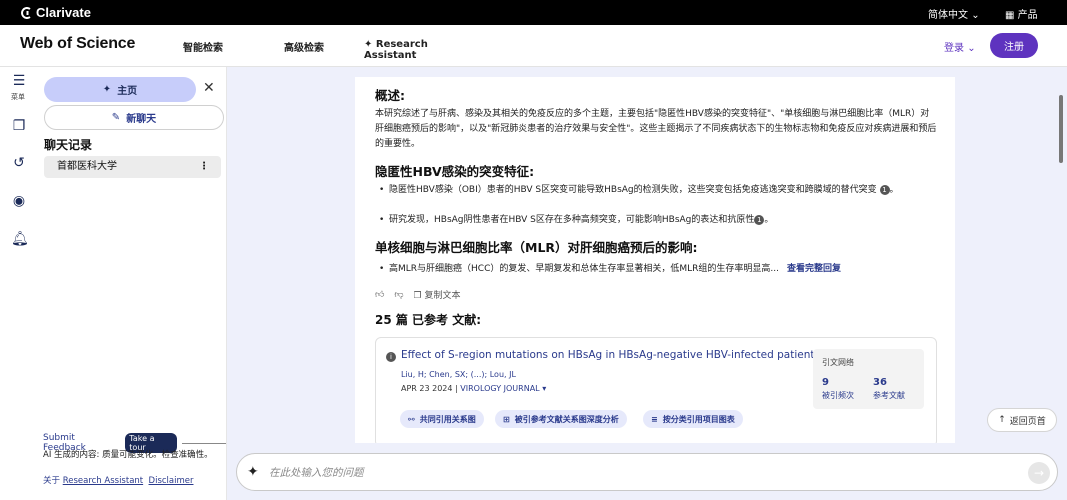 The image size is (1067, 500). What do you see at coordinates (128, 455) in the screenshot?
I see `ai-disclaimer-note: AI 生成的内容: 质量可能变化。检查准确性。` at bounding box center [128, 455].